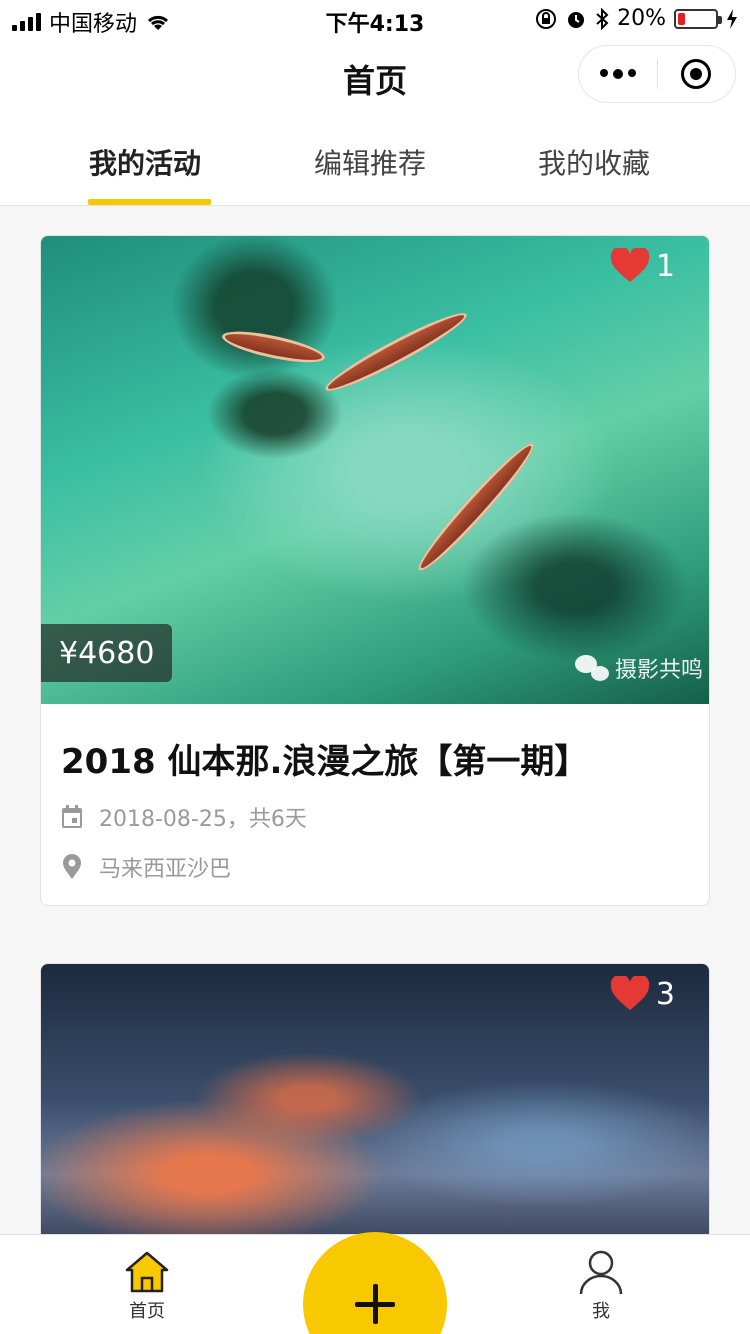 The height and width of the screenshot is (1334, 750). I want to click on nav-bar: 首页, so click(375, 80).